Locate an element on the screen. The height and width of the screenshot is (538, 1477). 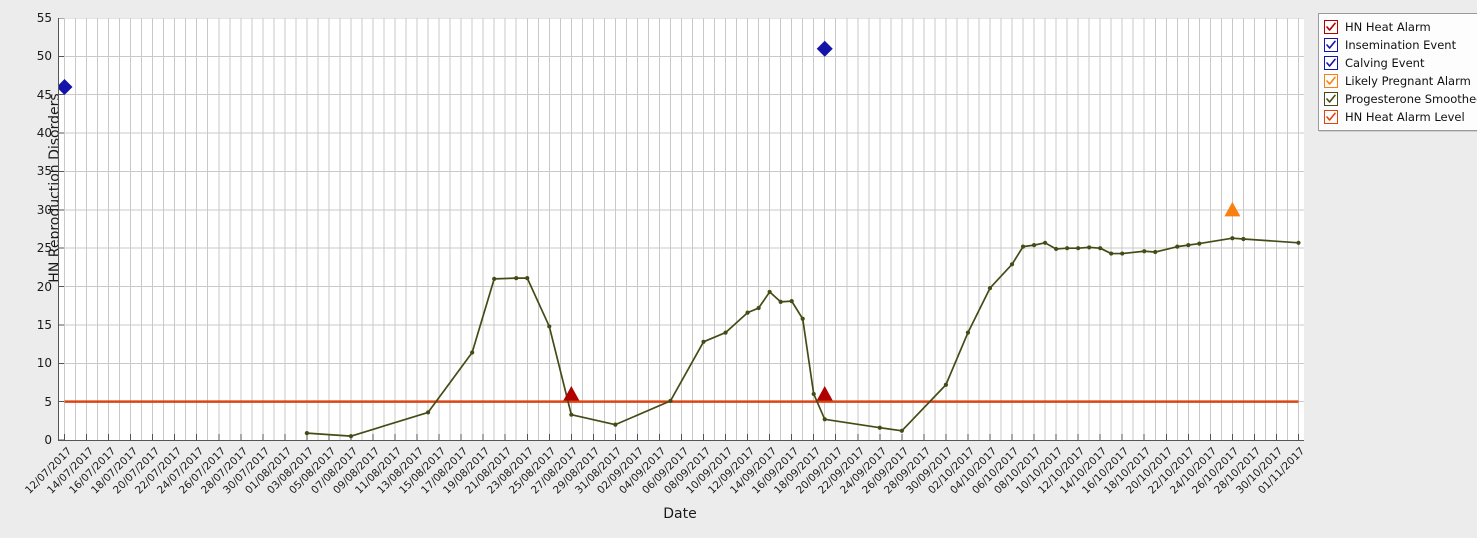
legend-item-label: Calving Event is located at coordinates (1385, 63).